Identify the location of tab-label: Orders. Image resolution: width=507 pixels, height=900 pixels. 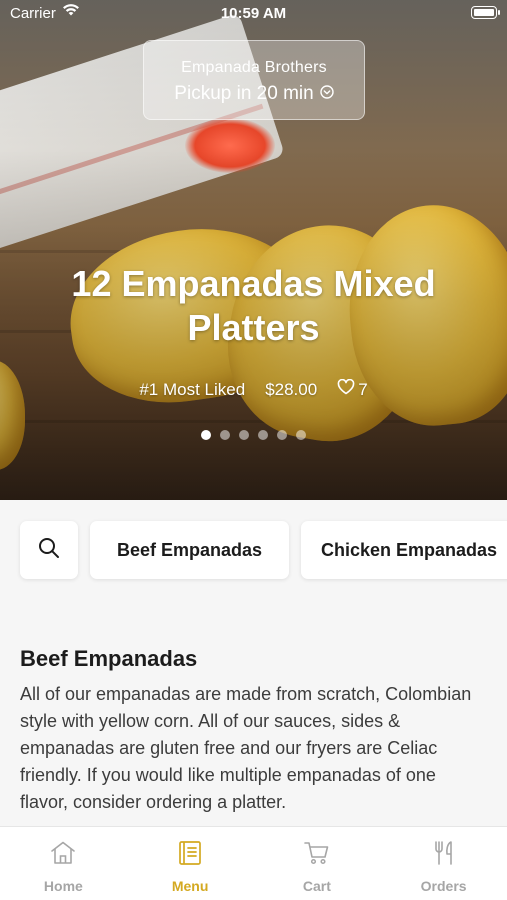
(443, 886).